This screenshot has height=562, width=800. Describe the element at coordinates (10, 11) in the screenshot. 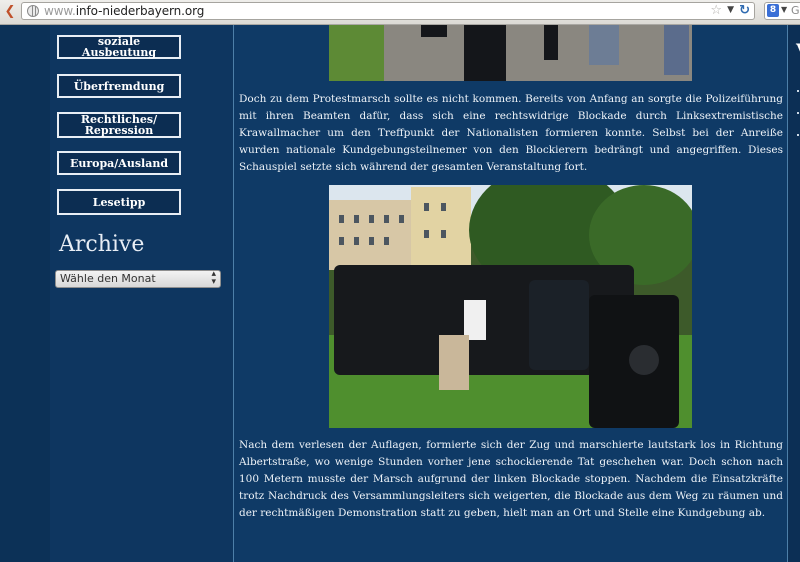

I see `back-arrow-icon: ❮` at that location.